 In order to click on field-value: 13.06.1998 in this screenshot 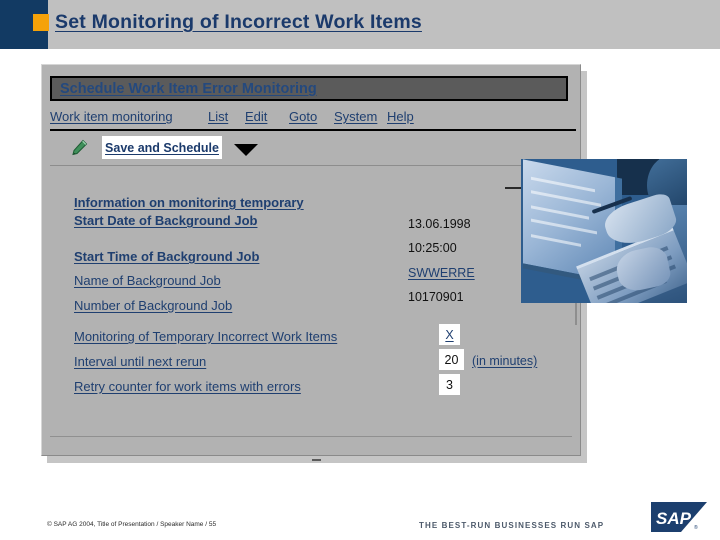, I will do `click(439, 224)`.